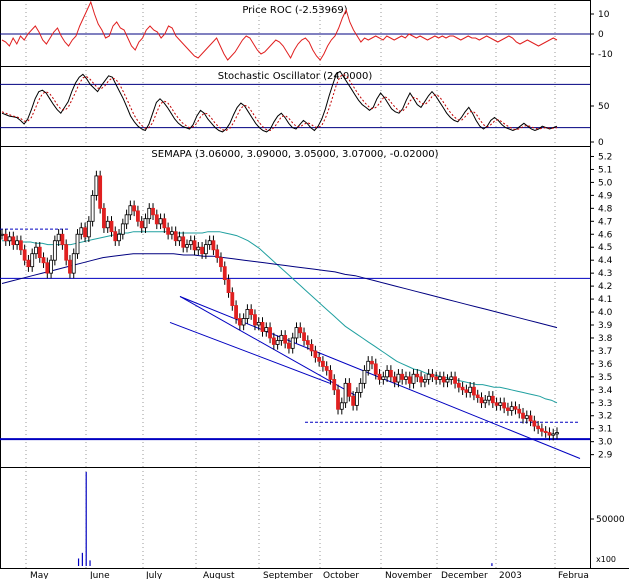 The image size is (629, 583). Describe the element at coordinates (288, 575) in the screenshot. I see `x-tick-label: September` at that location.